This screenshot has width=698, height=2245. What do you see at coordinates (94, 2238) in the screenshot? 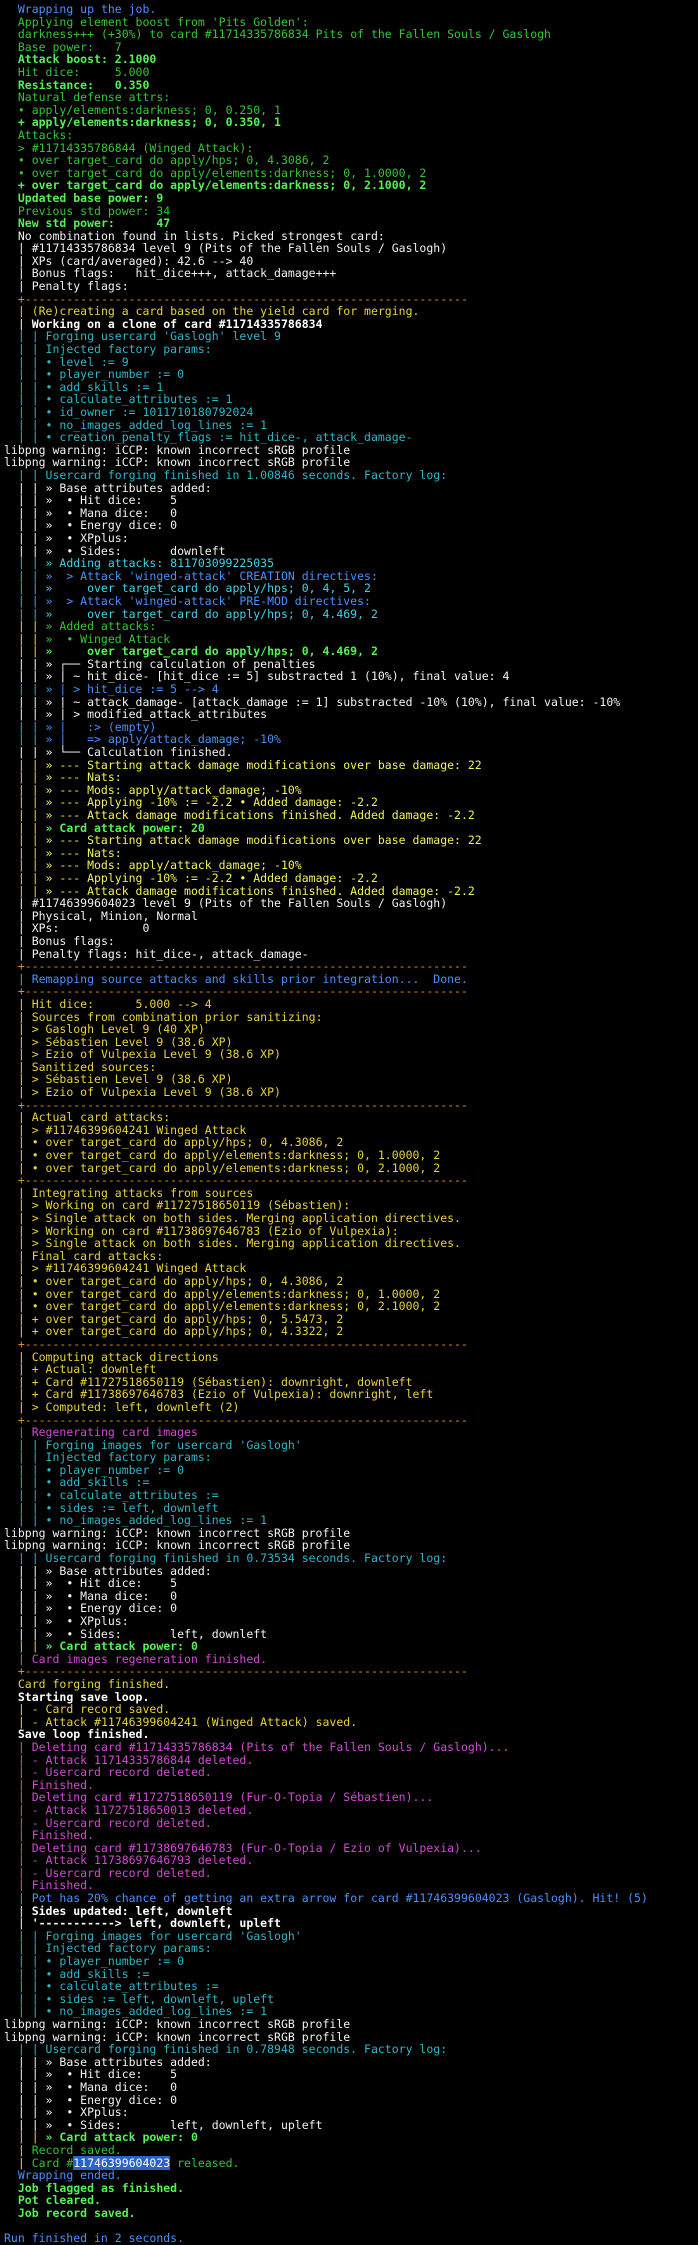
I see `line-text: Run finished in 2 seconds.` at bounding box center [94, 2238].